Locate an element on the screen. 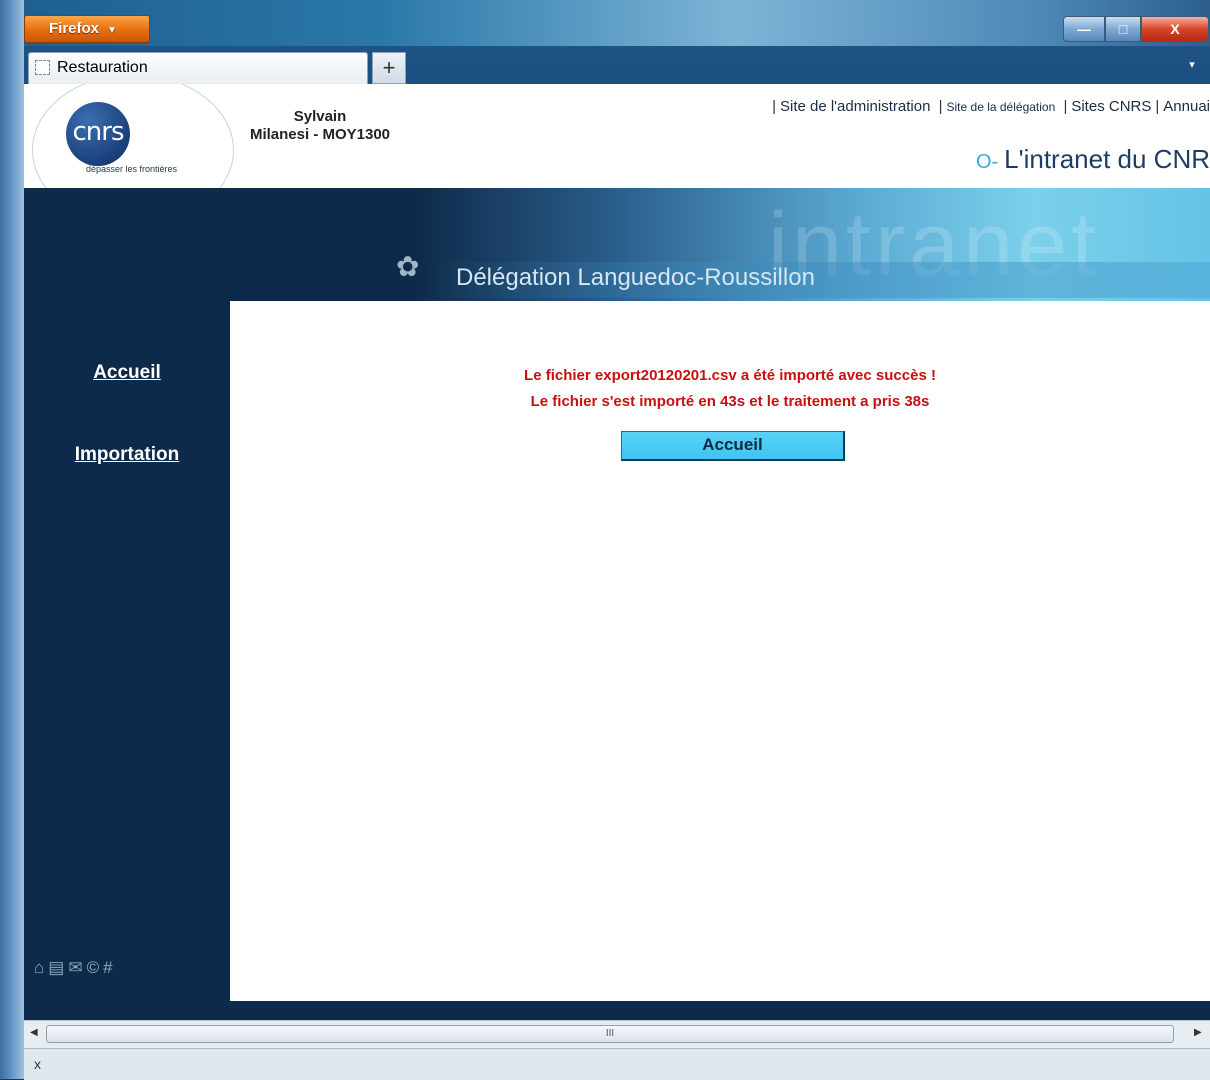 This screenshot has width=1210, height=1080. intranet-title-text: L'intranet du CNR is located at coordinates (1107, 159).